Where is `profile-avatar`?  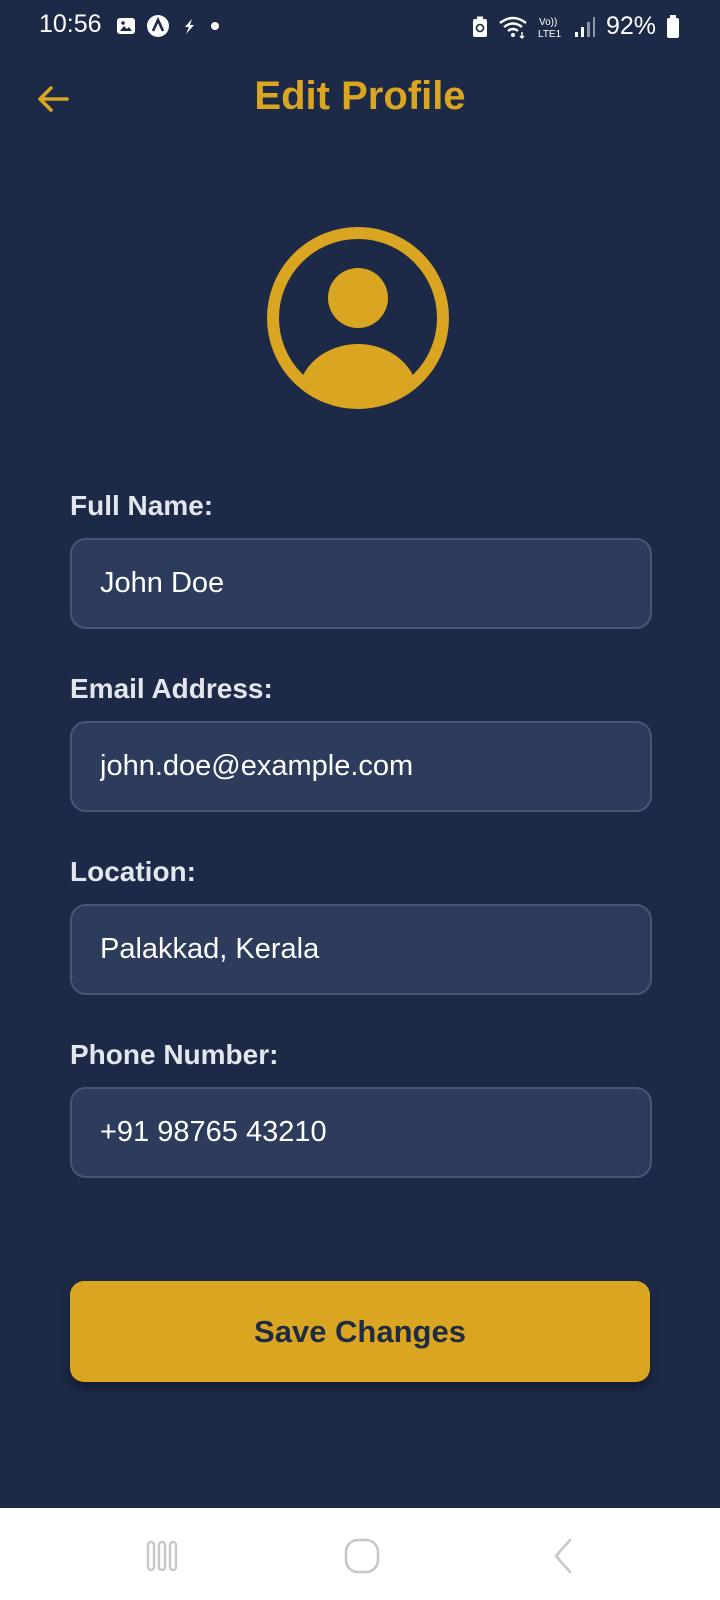
profile-avatar is located at coordinates (358, 318).